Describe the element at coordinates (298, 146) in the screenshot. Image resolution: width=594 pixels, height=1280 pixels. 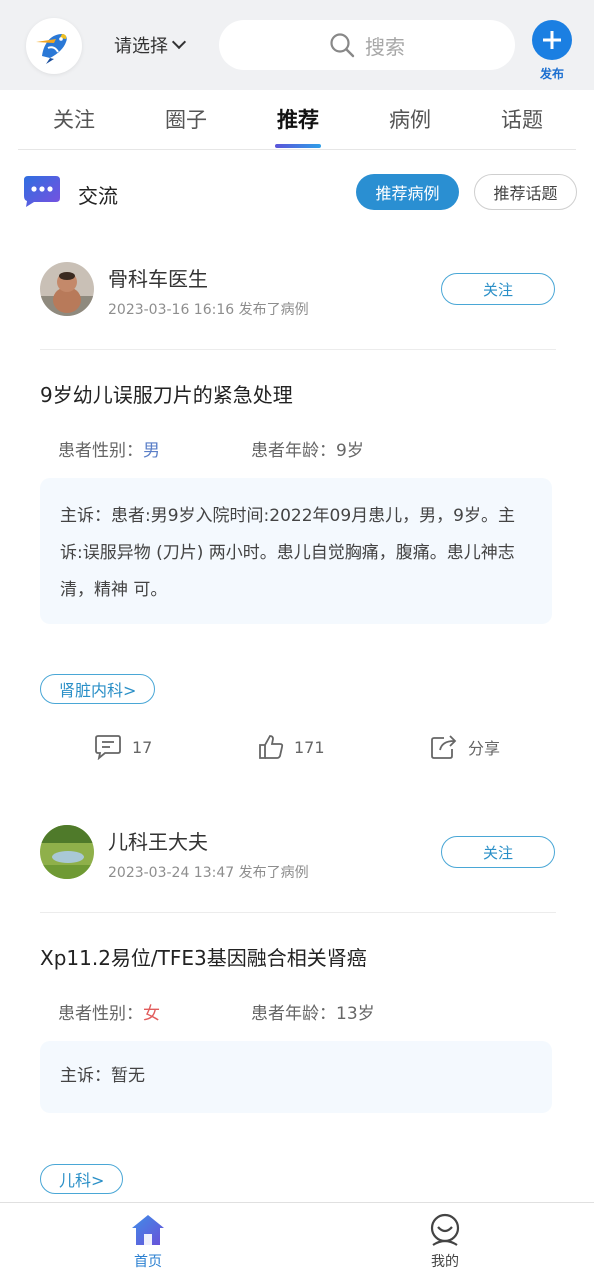
I see `active-tab-indicator` at that location.